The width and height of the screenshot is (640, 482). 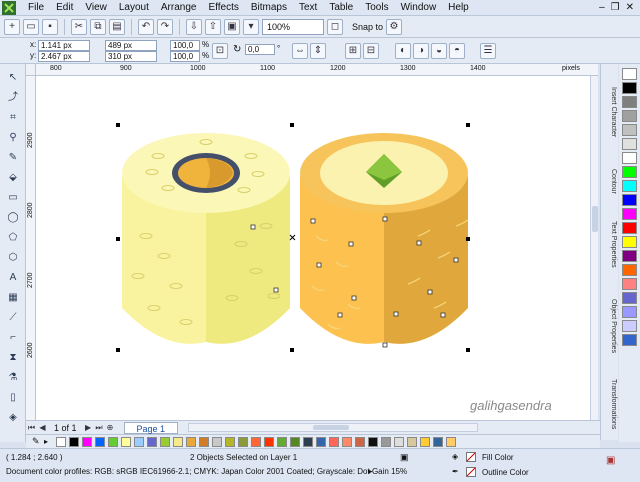 I want to click on menu-layout: Layout, so click(x=134, y=8).